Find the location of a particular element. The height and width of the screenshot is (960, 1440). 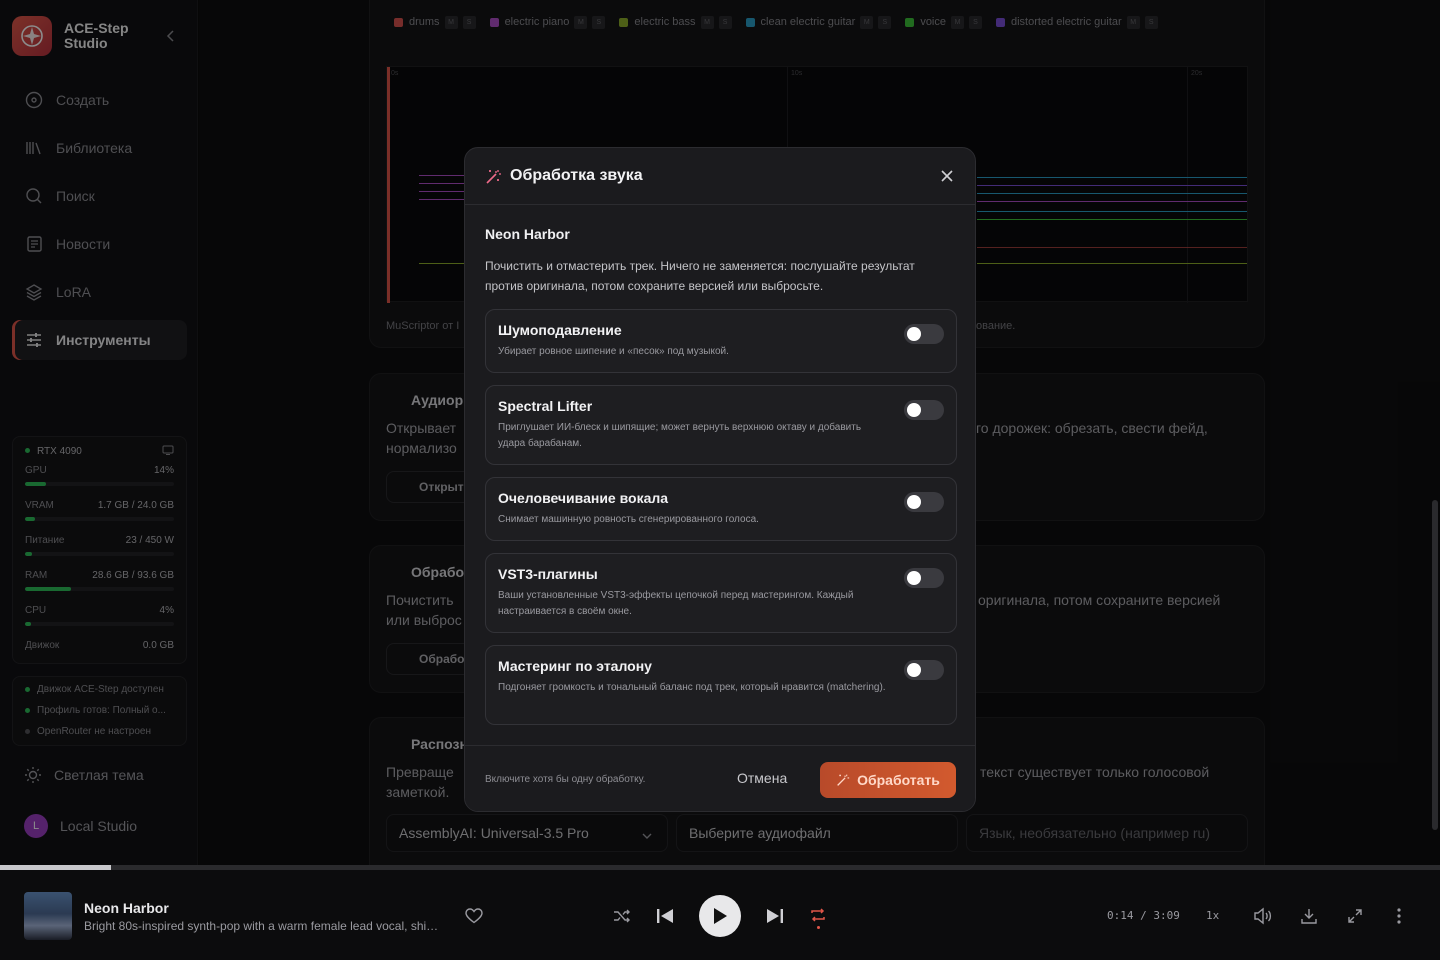

next-icon is located at coordinates (775, 916).